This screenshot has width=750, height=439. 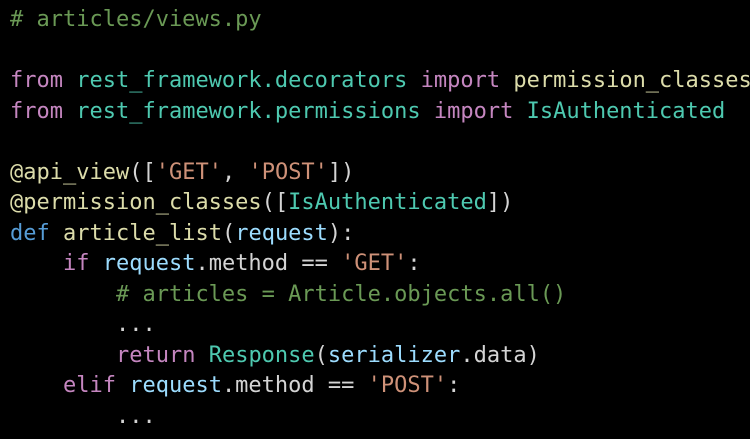 I want to click on code-line: @api_view(['GET', 'POST']), so click(x=182, y=173).